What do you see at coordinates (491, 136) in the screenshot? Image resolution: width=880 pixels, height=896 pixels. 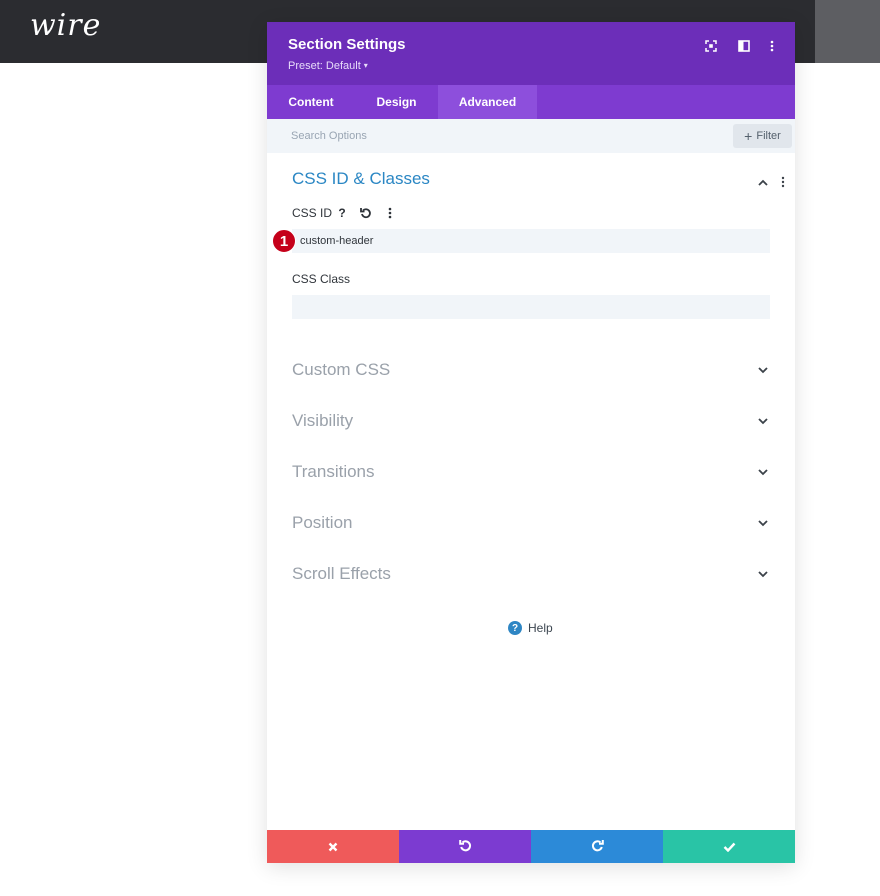 I see `search-input` at bounding box center [491, 136].